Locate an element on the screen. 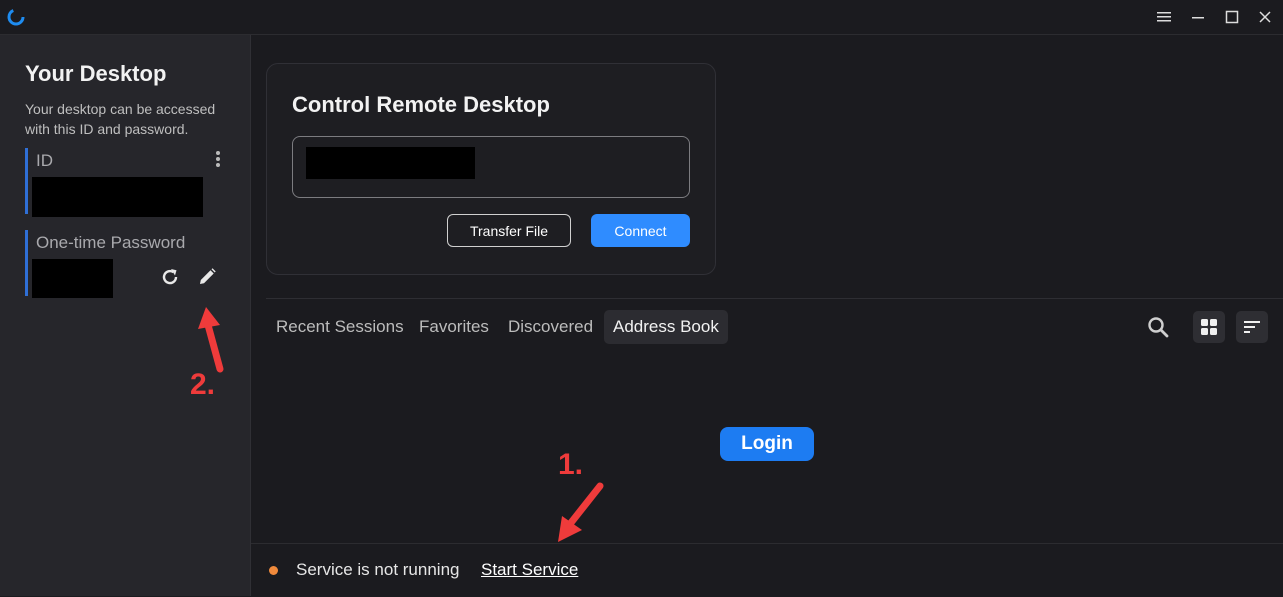 This screenshot has width=1283, height=597. password-label: One-time Password is located at coordinates (111, 242).